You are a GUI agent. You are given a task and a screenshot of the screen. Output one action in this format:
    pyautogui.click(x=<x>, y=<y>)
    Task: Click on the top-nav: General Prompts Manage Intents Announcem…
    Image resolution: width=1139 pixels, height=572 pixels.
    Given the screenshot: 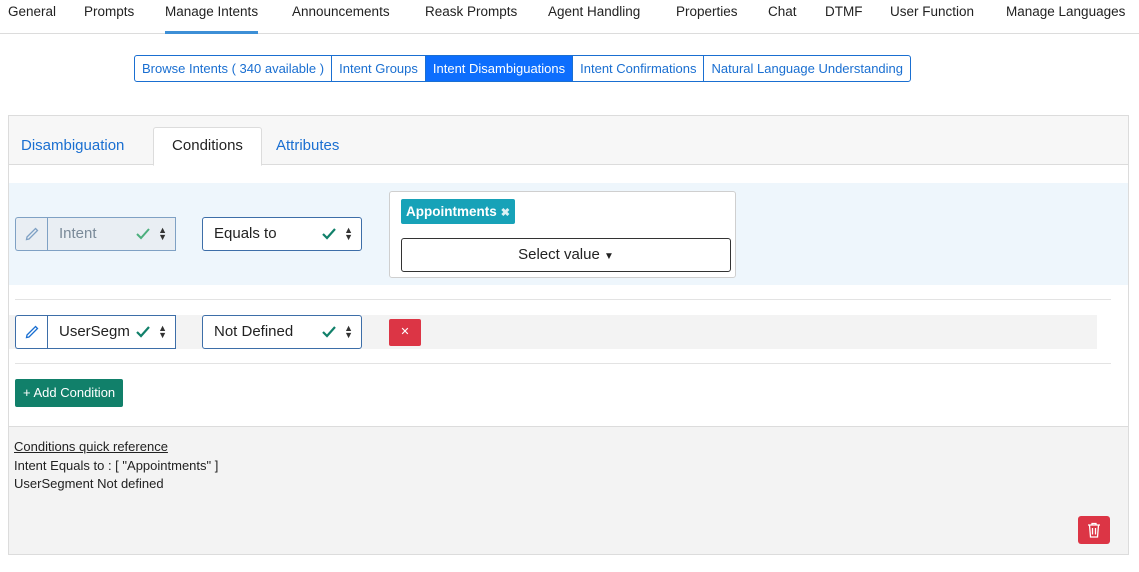 What is the action you would take?
    pyautogui.click(x=569, y=17)
    